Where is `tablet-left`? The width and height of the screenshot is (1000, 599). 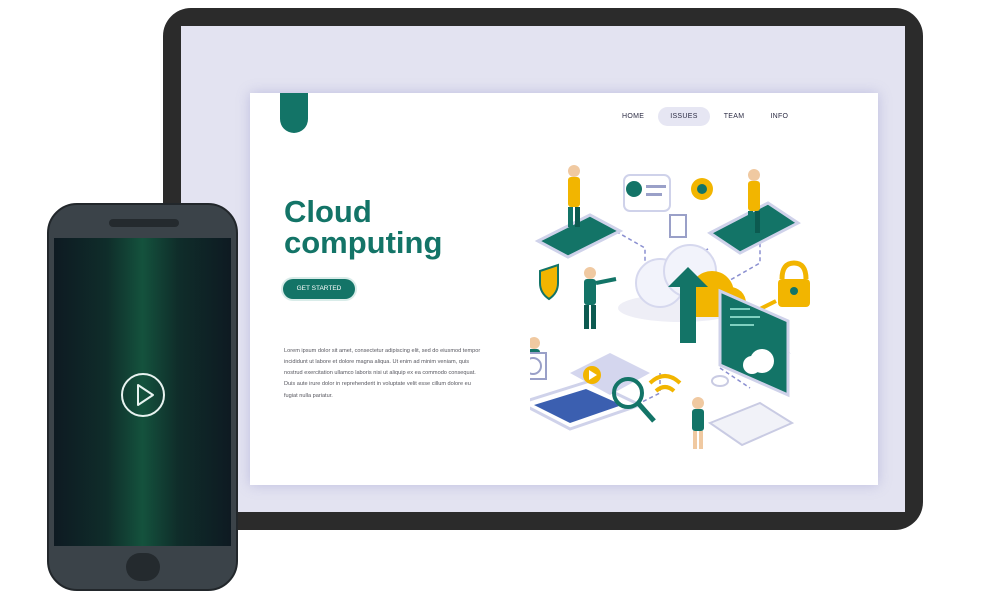
tablet-left is located at coordinates (579, 212).